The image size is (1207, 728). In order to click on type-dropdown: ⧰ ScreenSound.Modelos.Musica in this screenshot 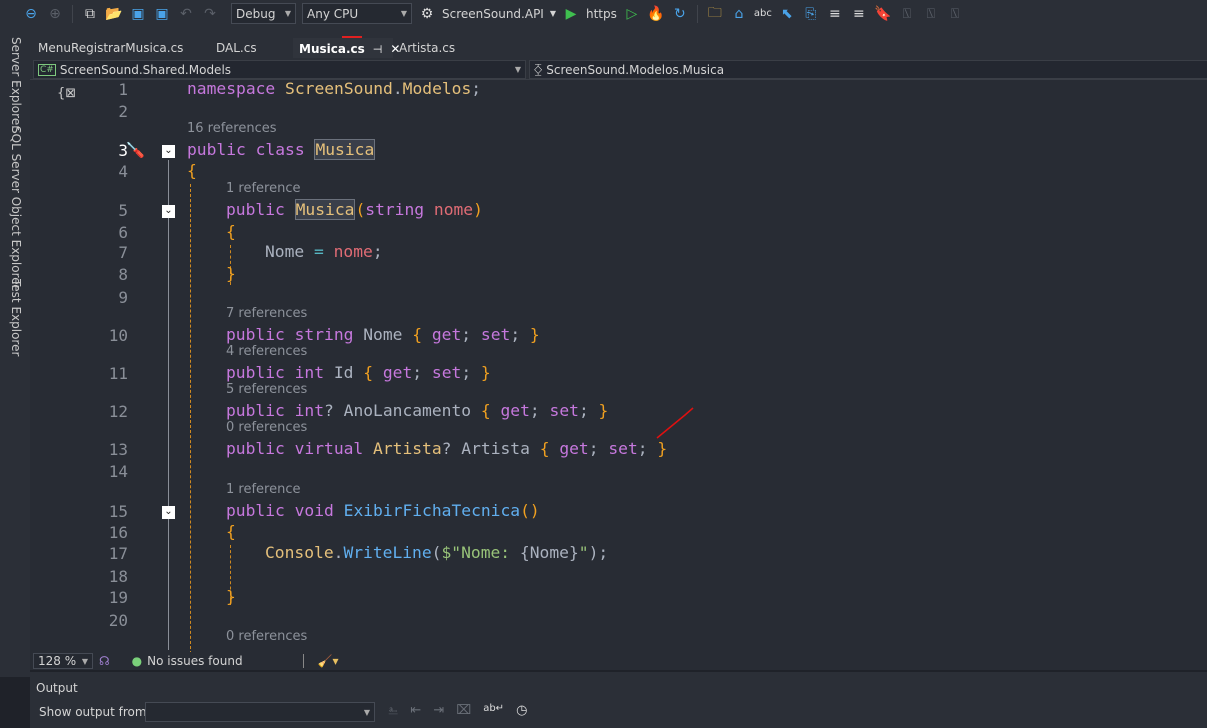, I will do `click(868, 69)`.